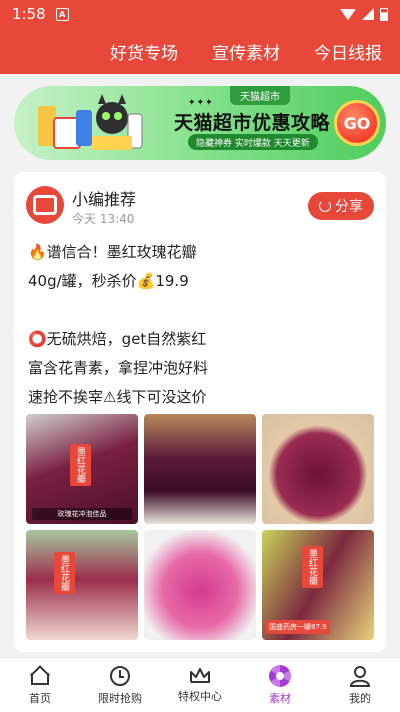  What do you see at coordinates (82, 514) in the screenshot?
I see `photo-caption: 玫瑰花冲泡佳品` at bounding box center [82, 514].